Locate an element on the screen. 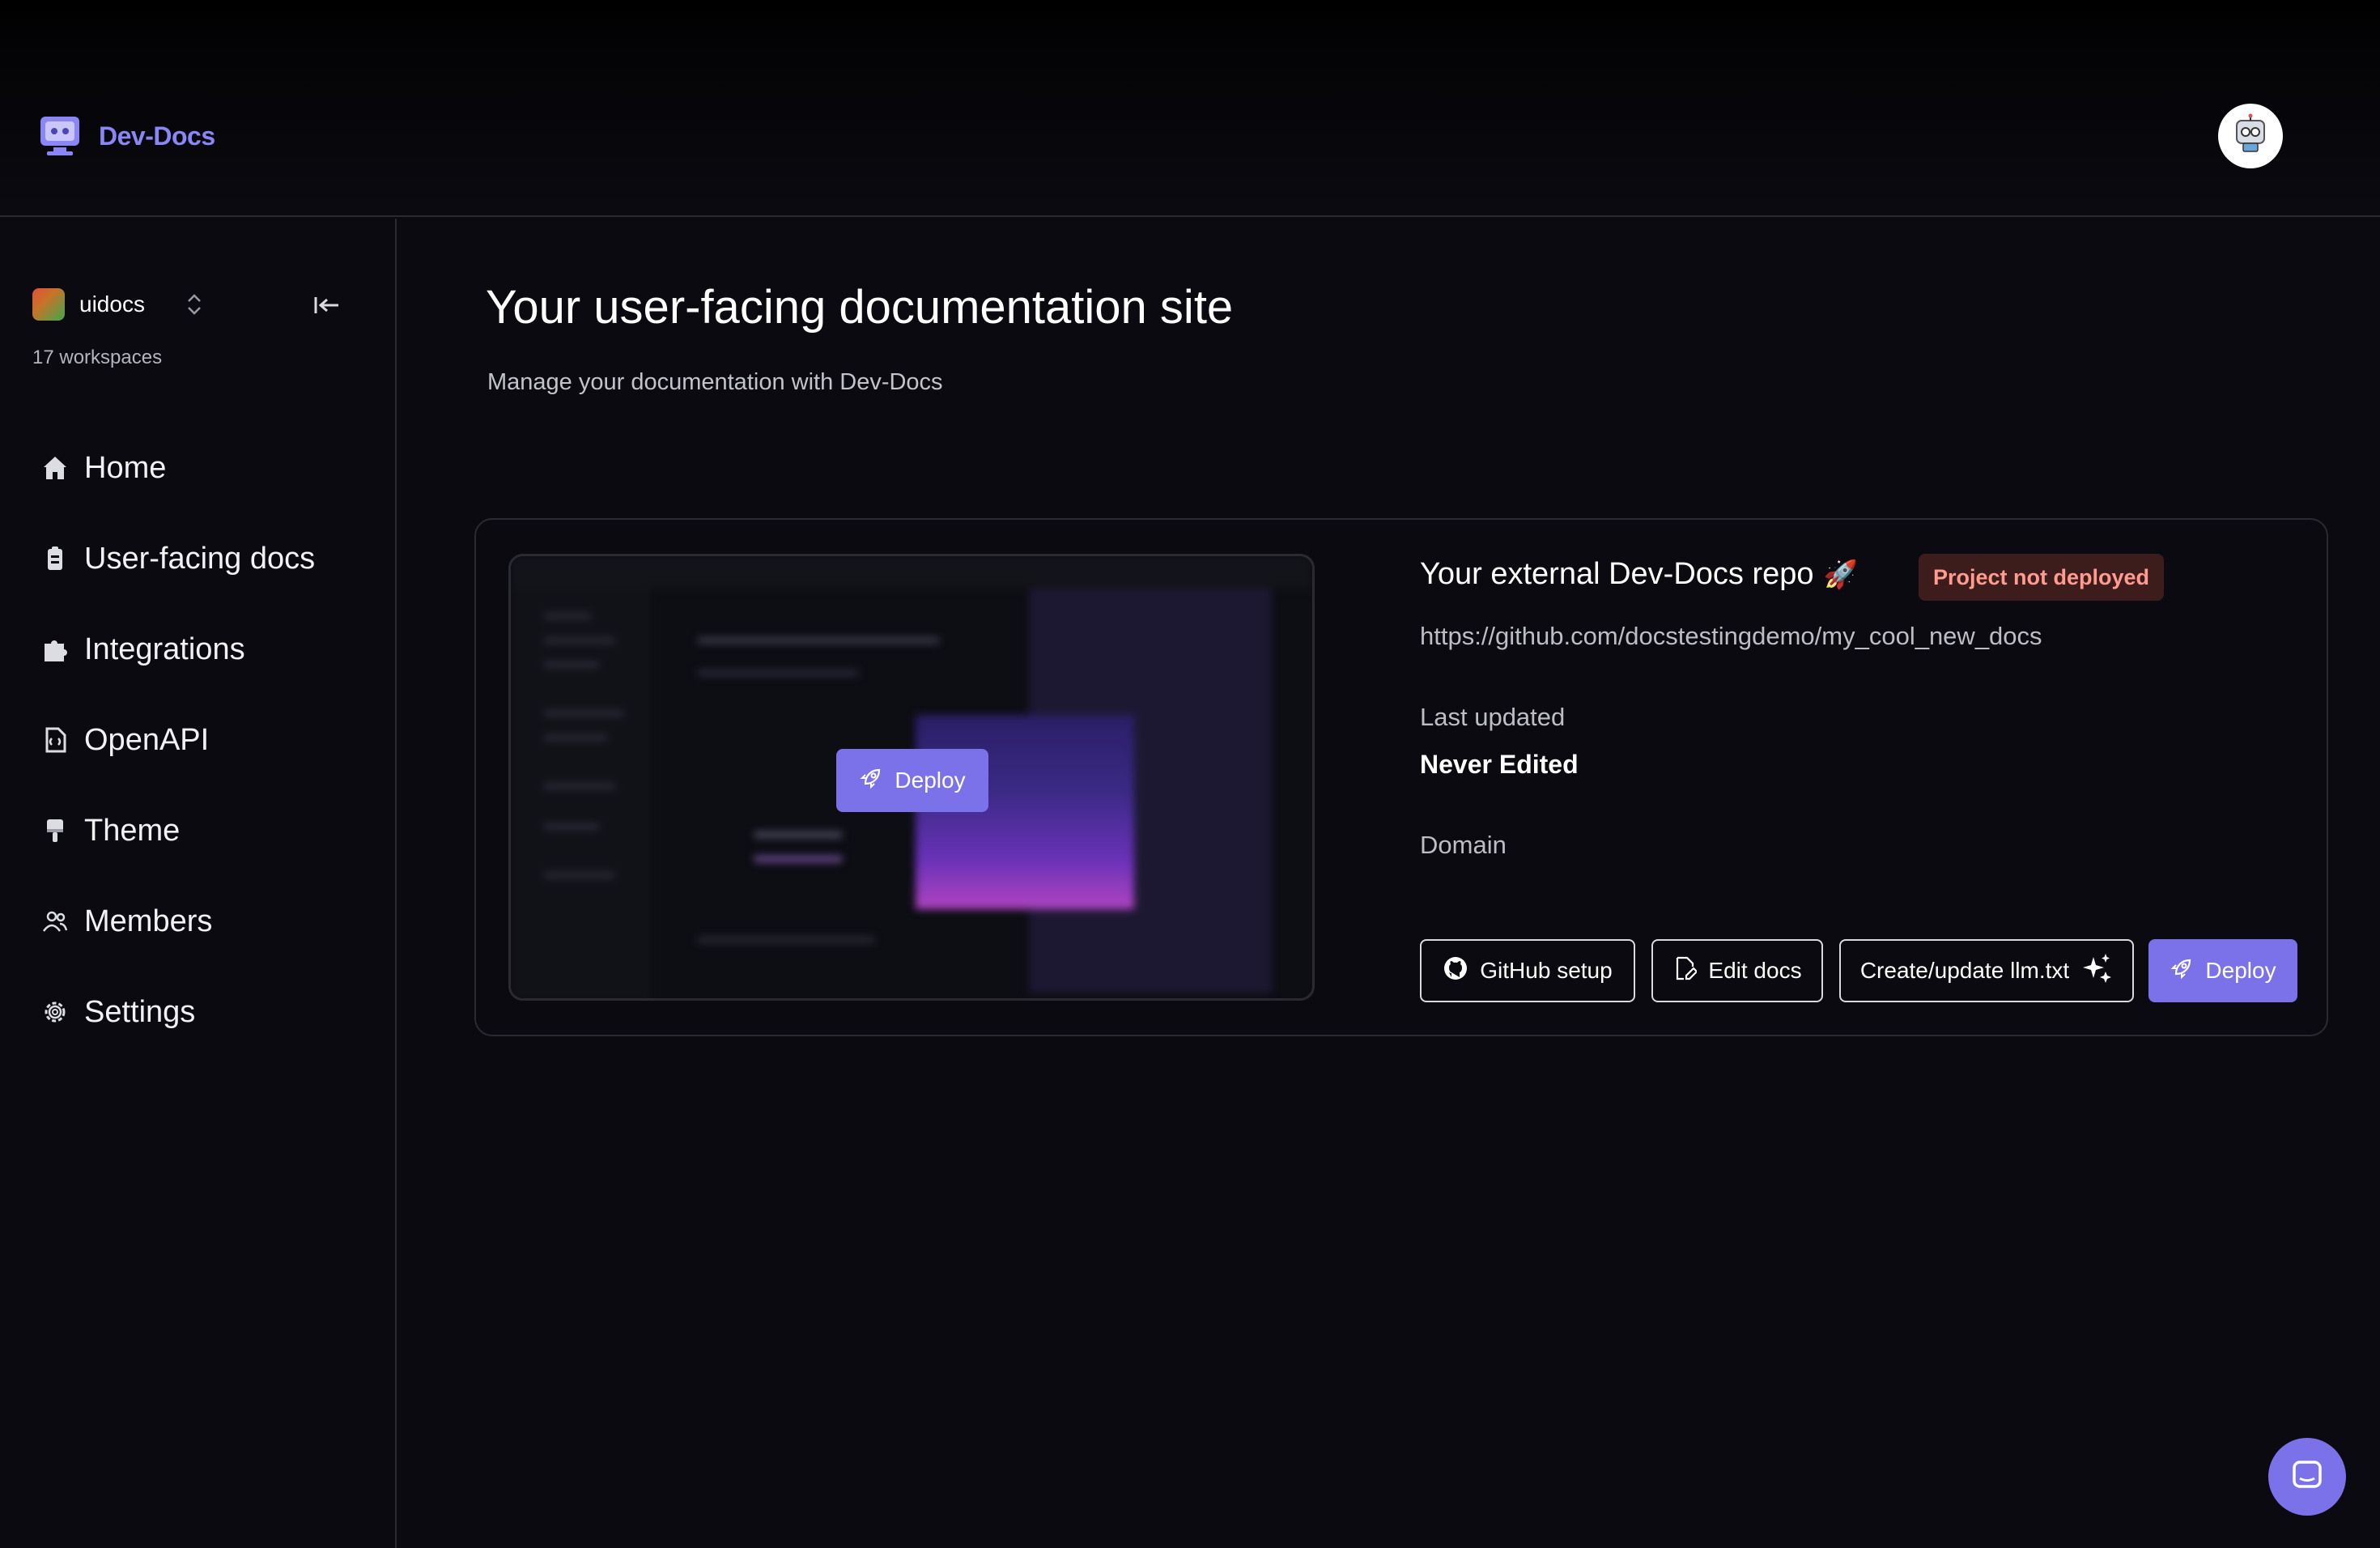  sidebar-item-label: Members is located at coordinates (148, 921).